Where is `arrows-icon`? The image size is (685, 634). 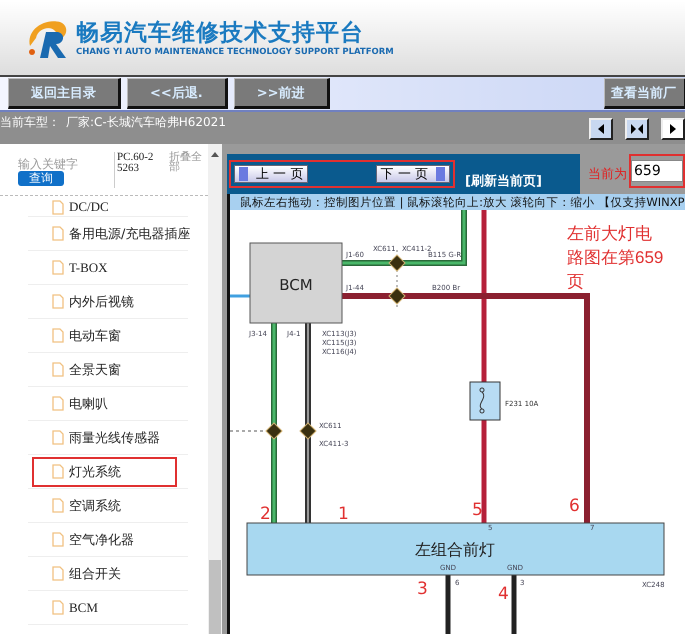 arrows-icon is located at coordinates (637, 129).